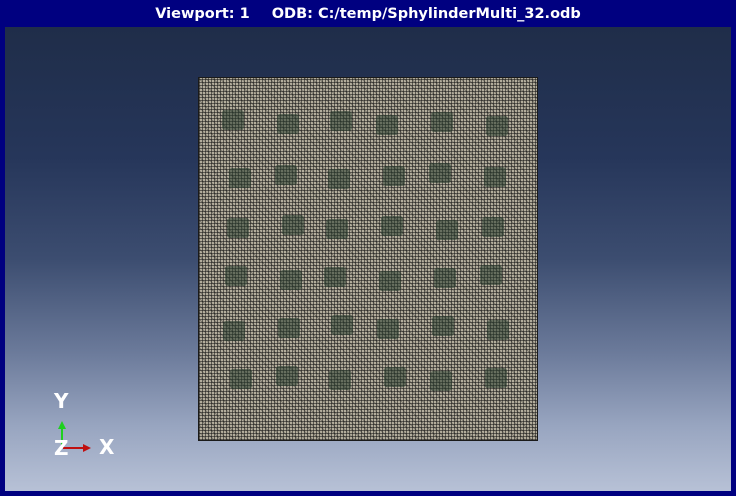  Describe the element at coordinates (202, 13) in the screenshot. I see `viewport-label: Viewport: 1` at that location.